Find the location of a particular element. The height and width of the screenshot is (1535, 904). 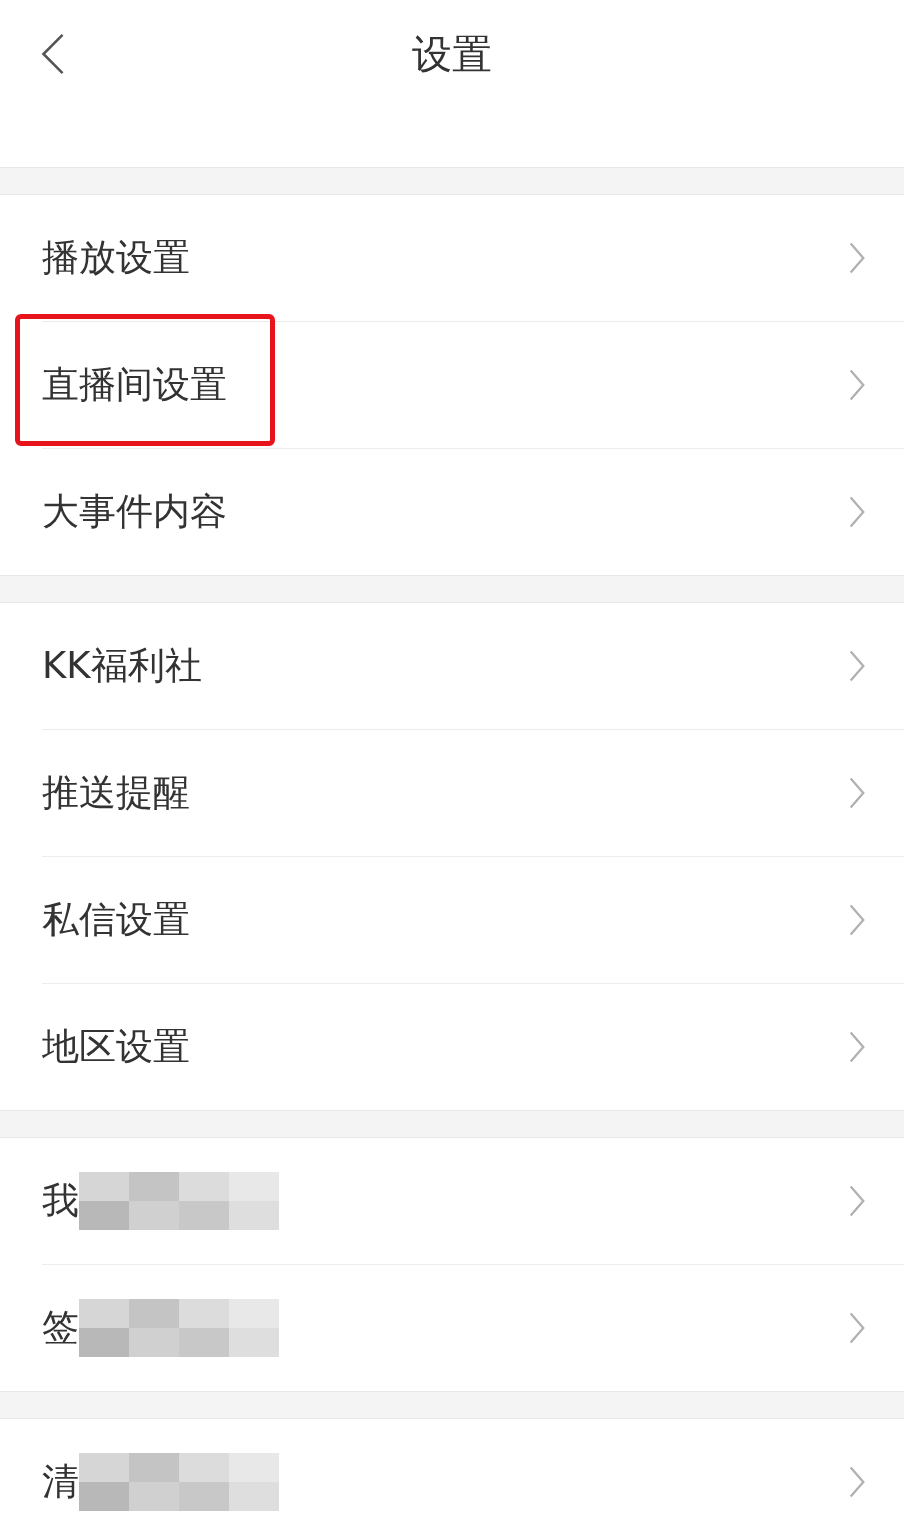

menu-item: KK福利社 is located at coordinates (122, 666).